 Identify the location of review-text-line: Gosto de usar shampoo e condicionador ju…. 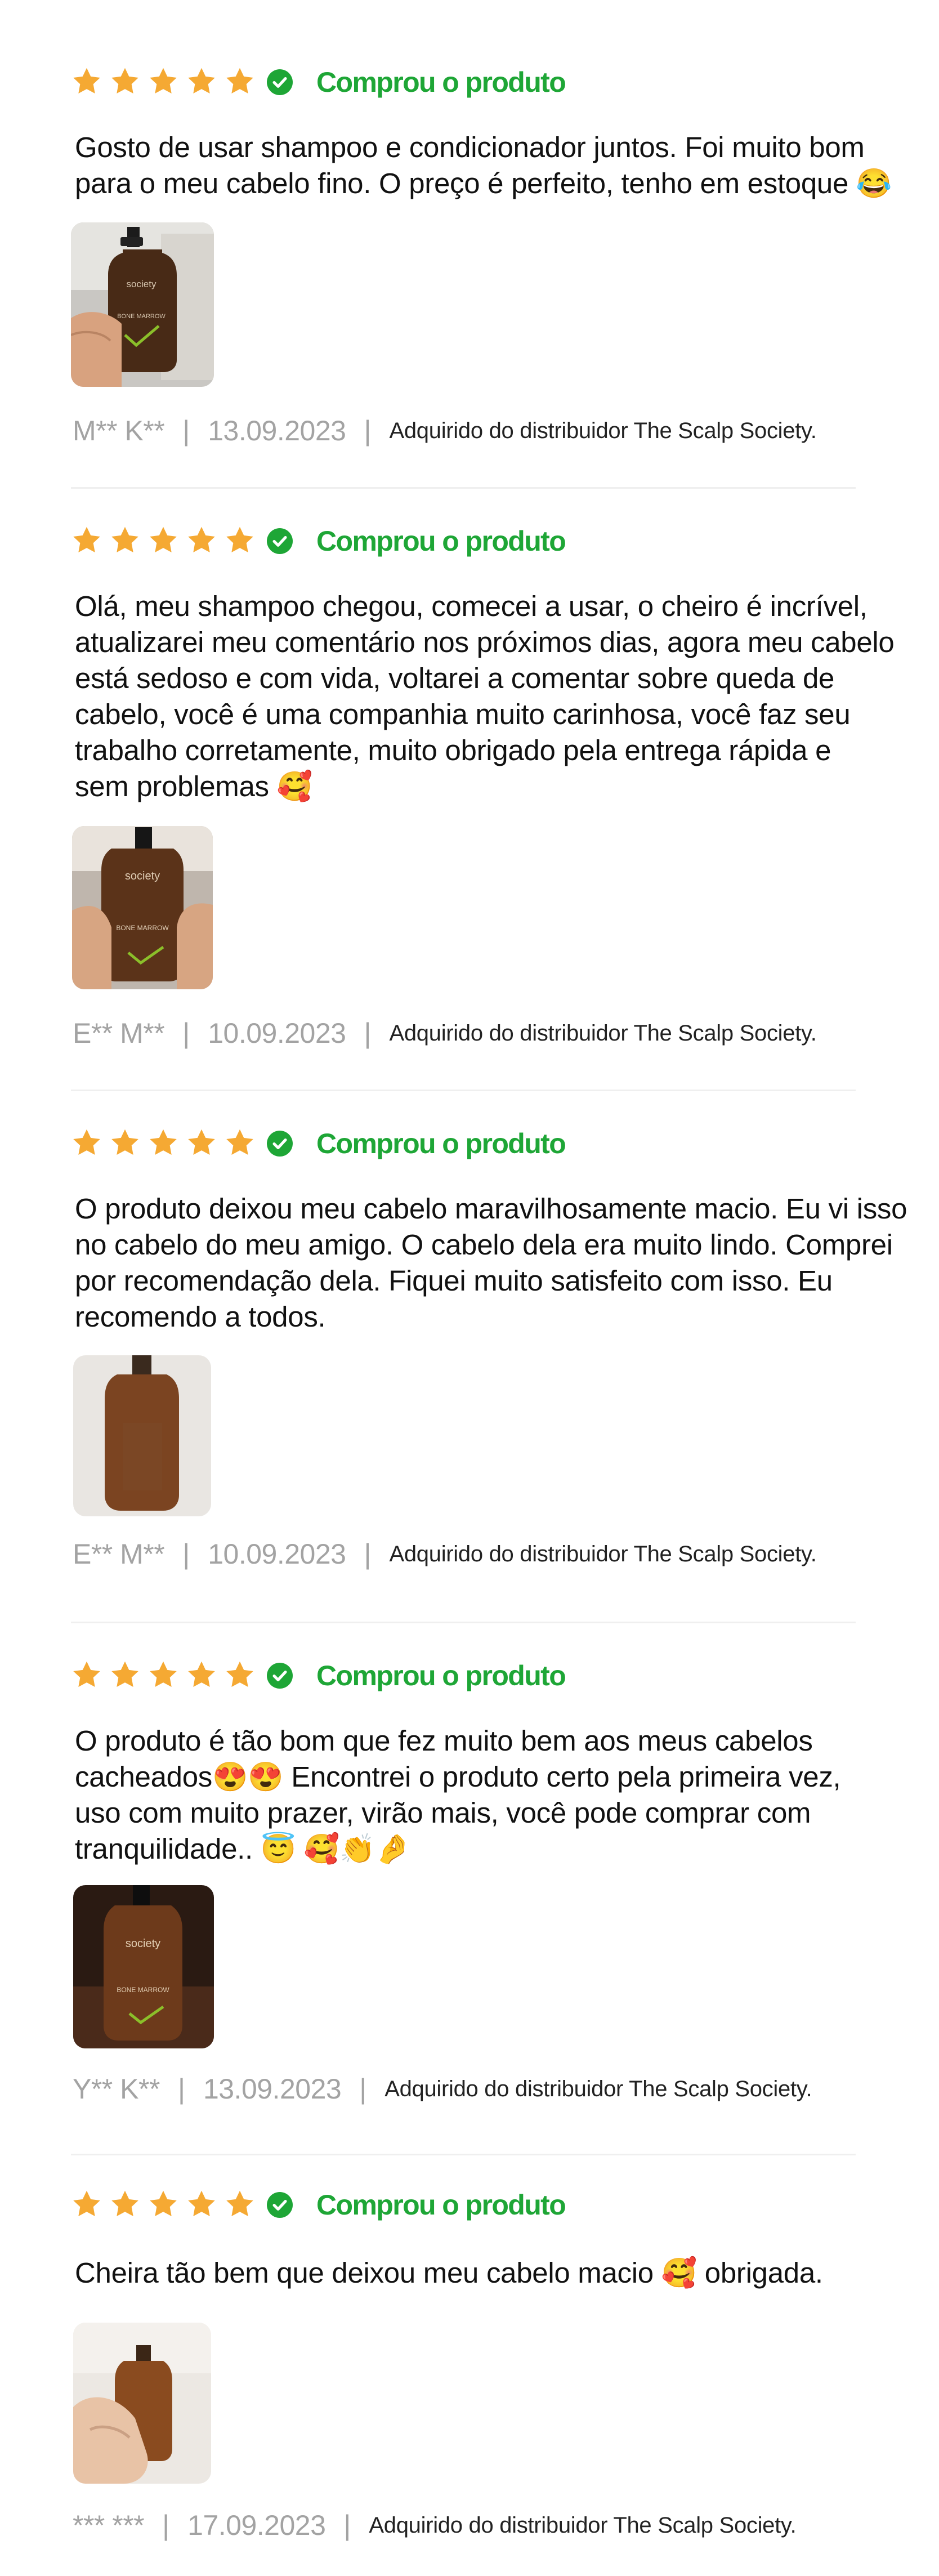
(470, 147).